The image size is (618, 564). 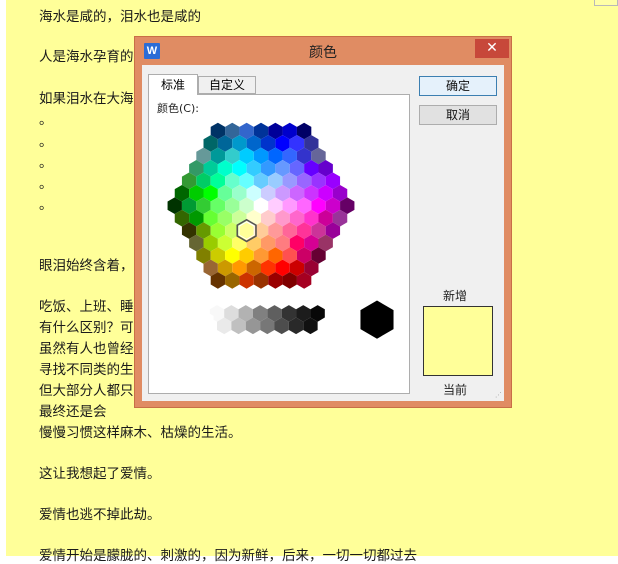 I want to click on color-preview-swatch, so click(x=458, y=341).